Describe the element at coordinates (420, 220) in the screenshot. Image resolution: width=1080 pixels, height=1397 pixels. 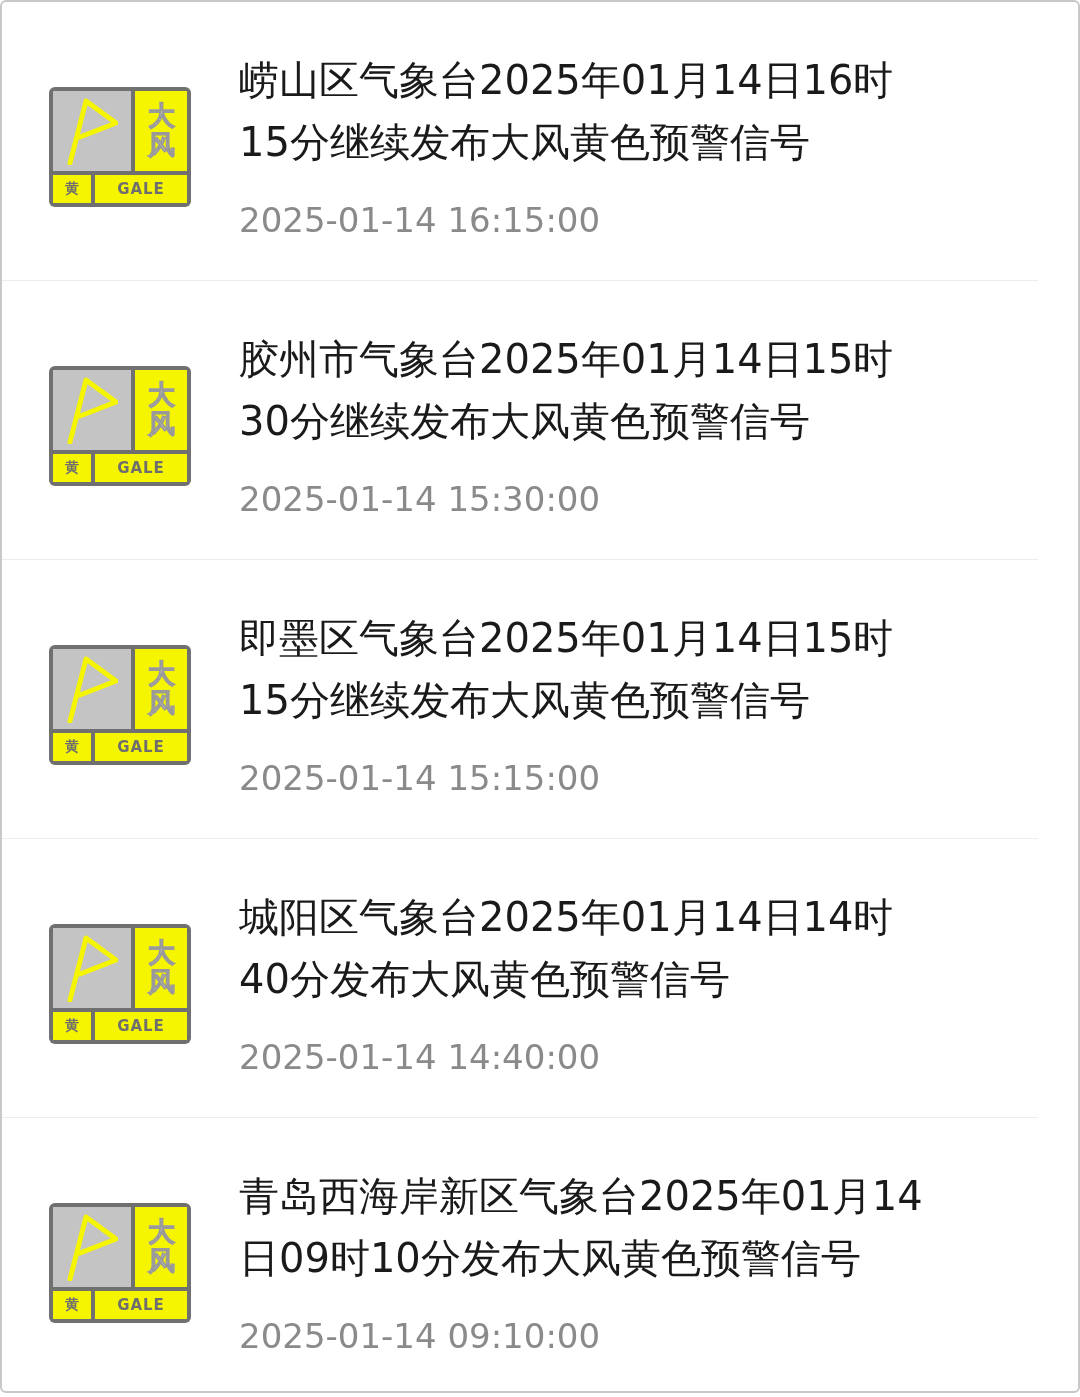
I see `alert-time: 2025-01-14 16:15:00` at that location.